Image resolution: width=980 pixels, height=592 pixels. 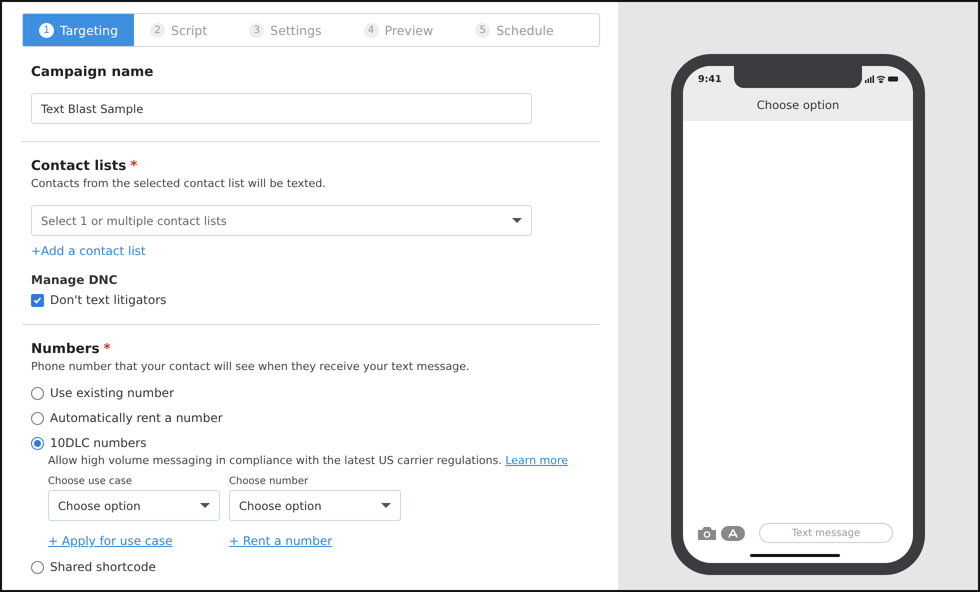 I want to click on check-icon, so click(x=37, y=300).